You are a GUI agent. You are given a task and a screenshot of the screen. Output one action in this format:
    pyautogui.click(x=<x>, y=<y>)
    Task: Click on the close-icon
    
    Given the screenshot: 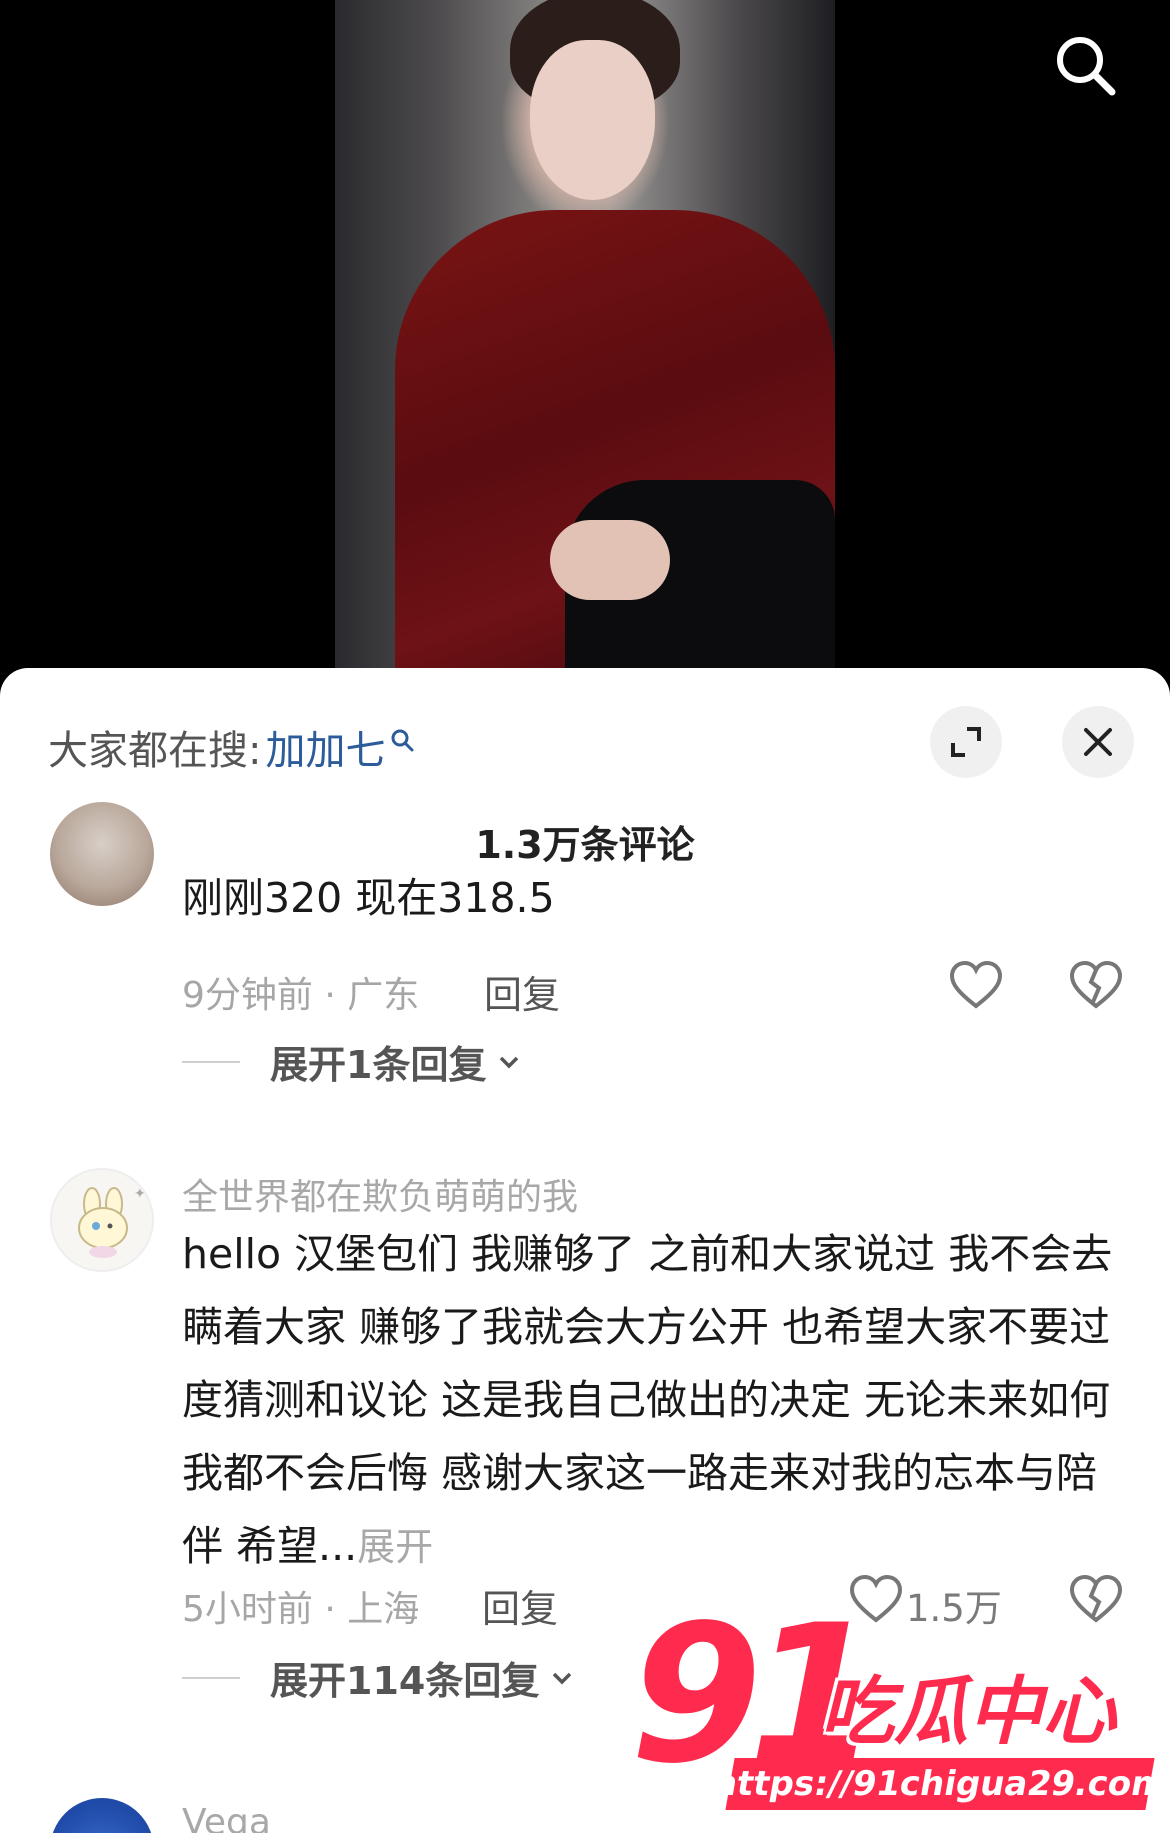 What is the action you would take?
    pyautogui.click(x=1098, y=742)
    